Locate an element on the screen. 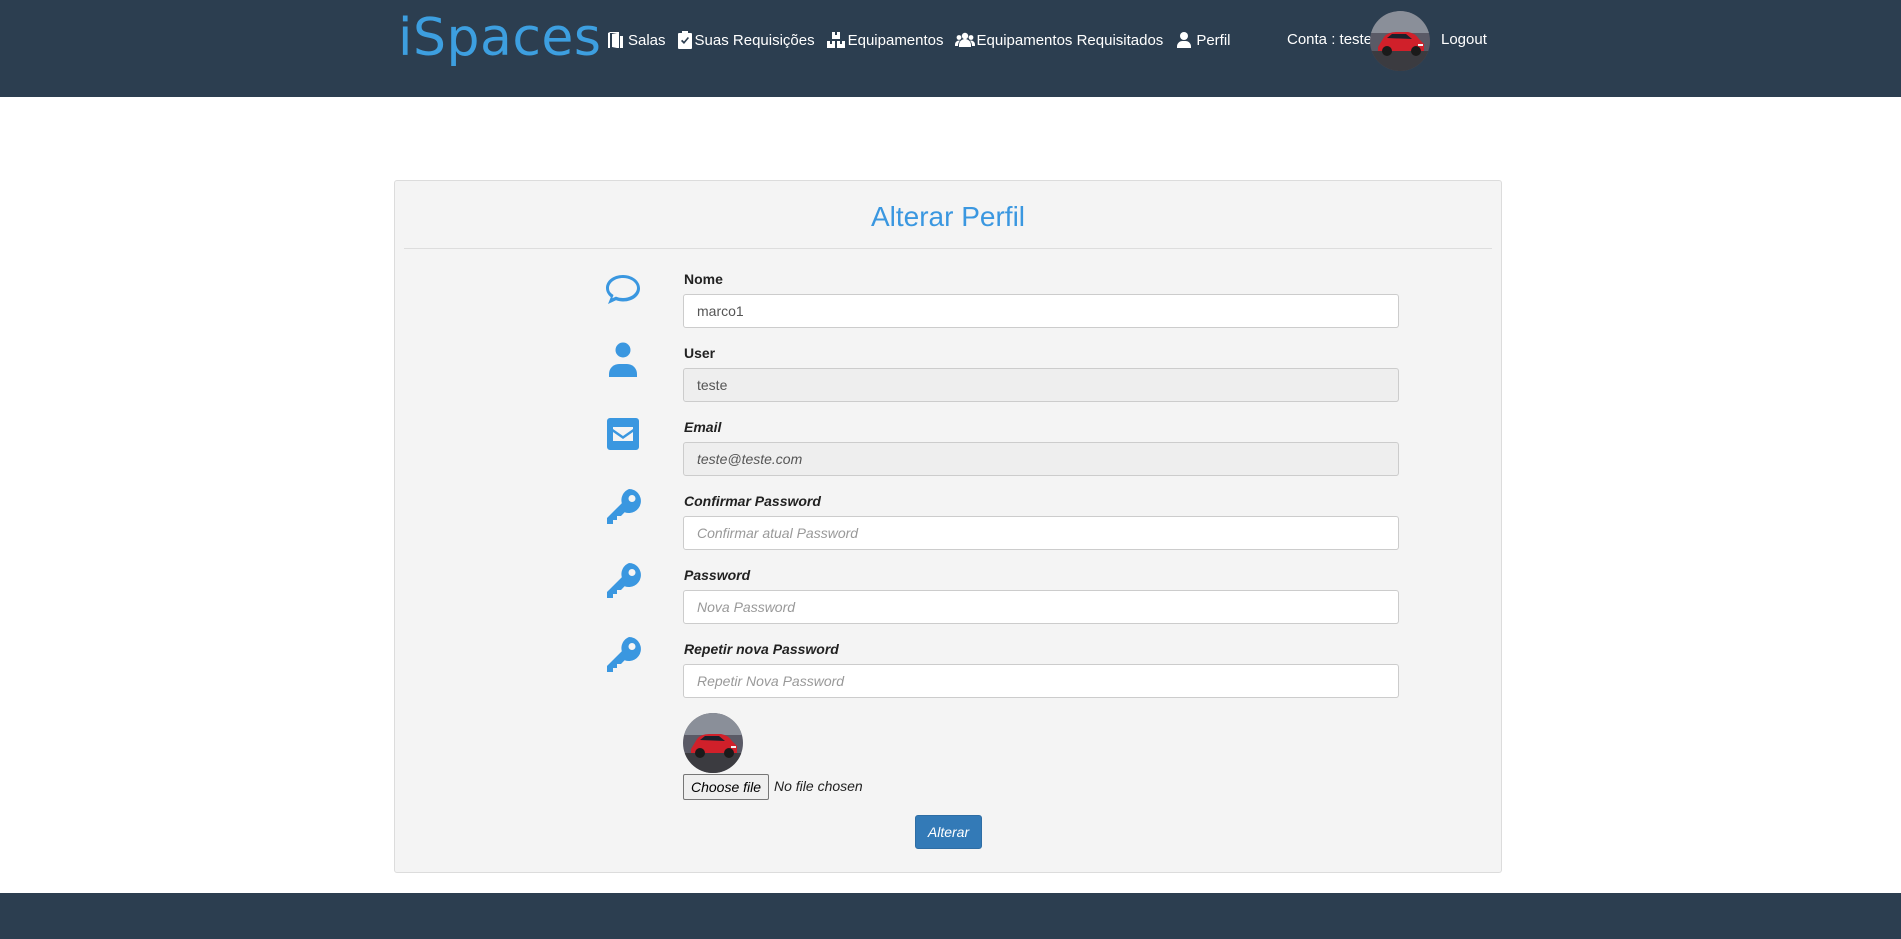 The image size is (1901, 939). file-status: No file chosen is located at coordinates (818, 786).